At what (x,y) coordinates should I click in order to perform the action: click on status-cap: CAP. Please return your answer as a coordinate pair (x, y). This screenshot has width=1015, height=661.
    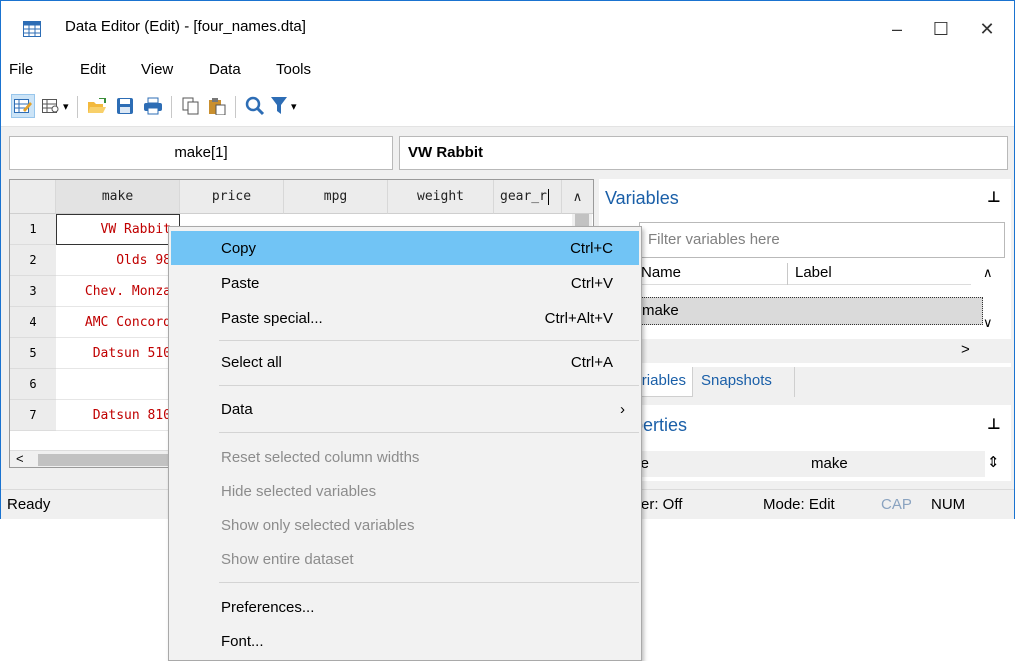
    Looking at the image, I should click on (896, 504).